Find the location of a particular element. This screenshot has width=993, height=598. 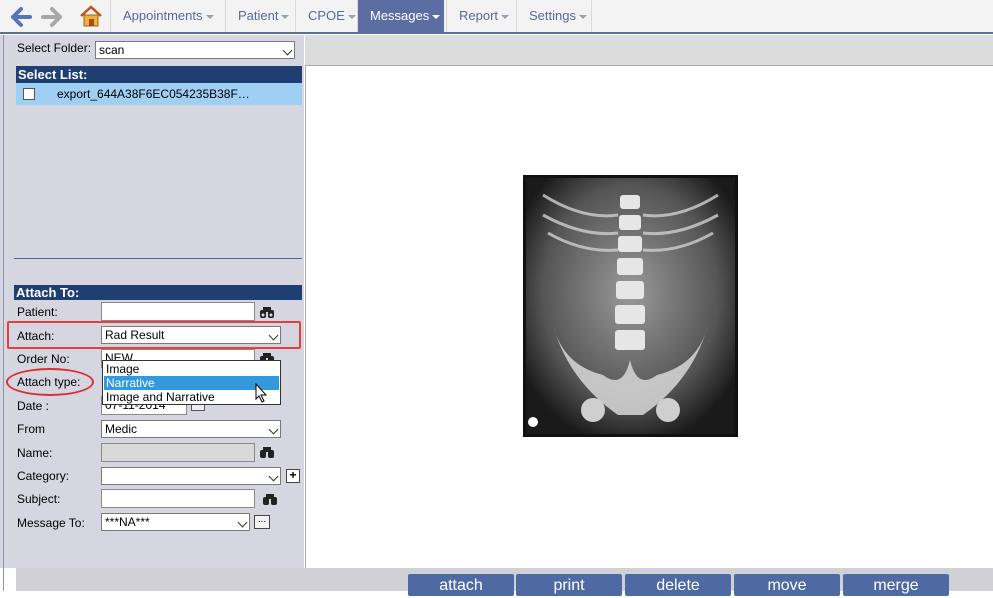

message-to-label: Message To: is located at coordinates (51, 523).